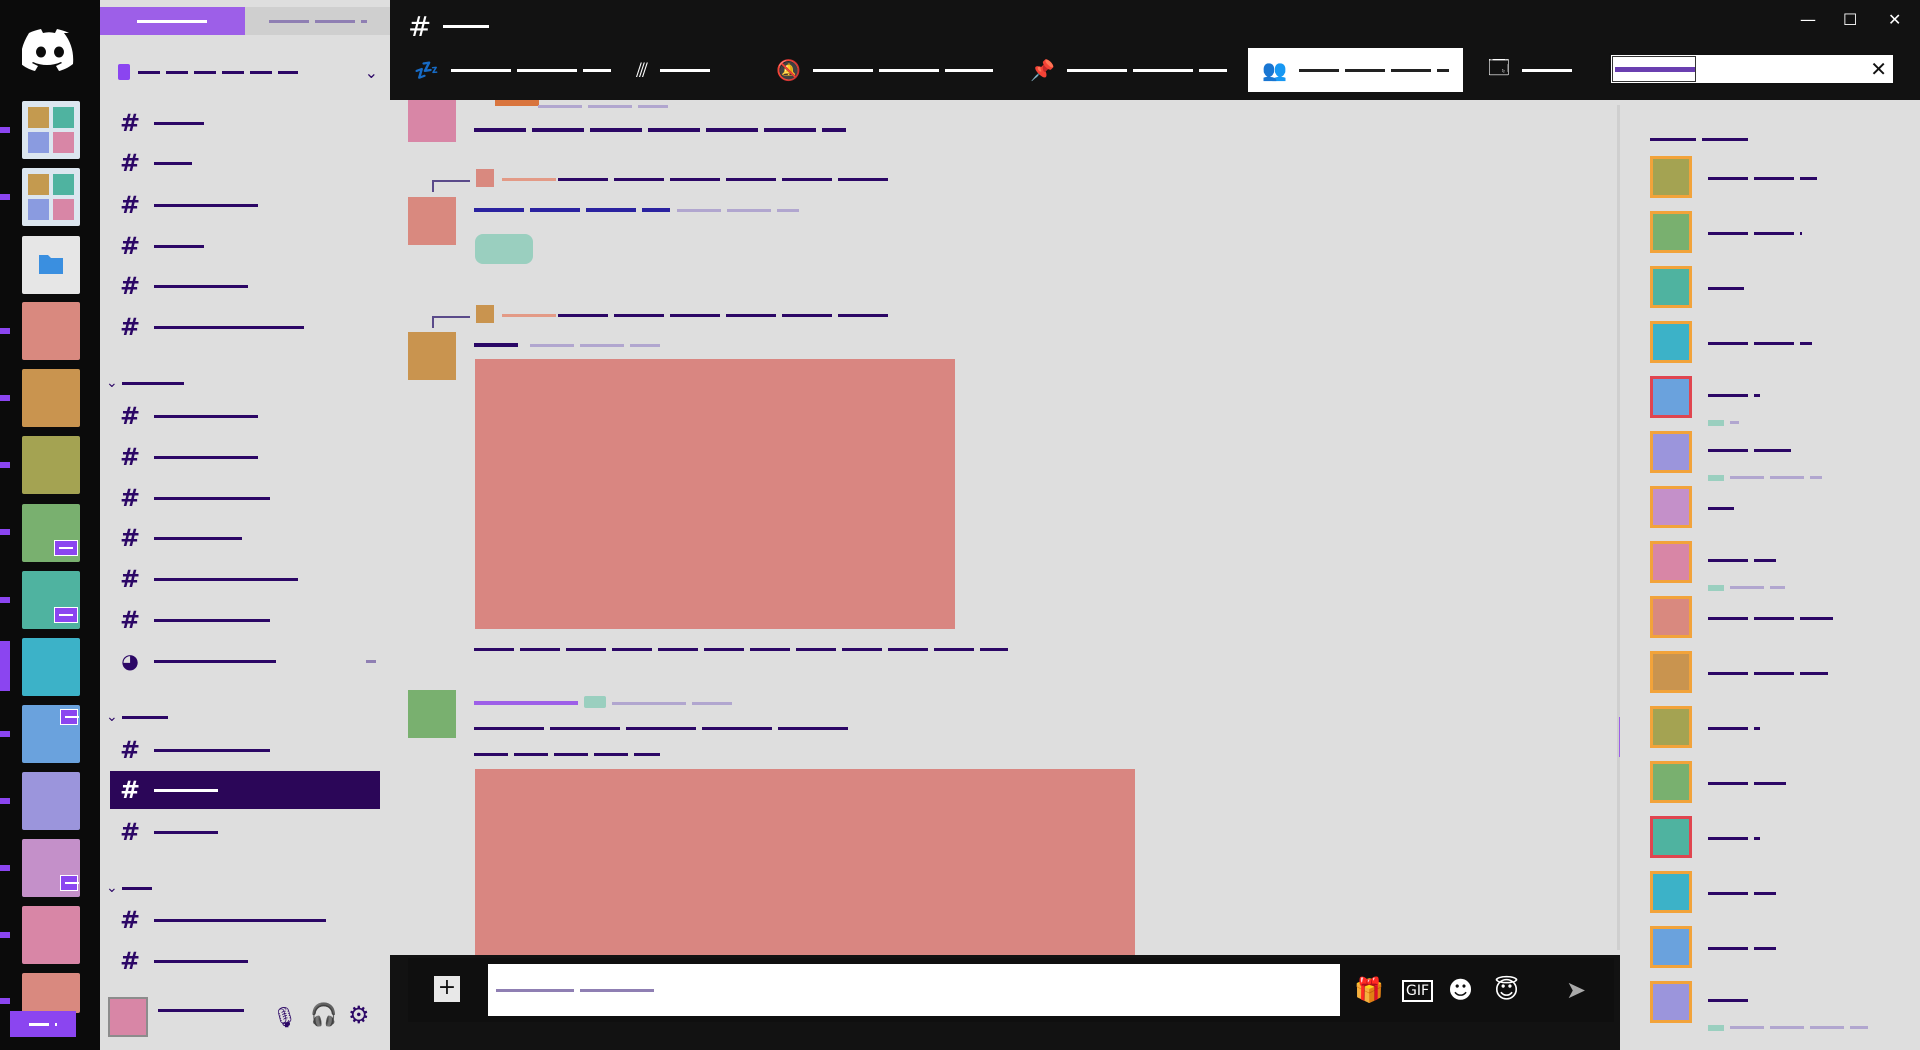 Image resolution: width=1920 pixels, height=1050 pixels. I want to click on profile-plate, so click(43, 1024).